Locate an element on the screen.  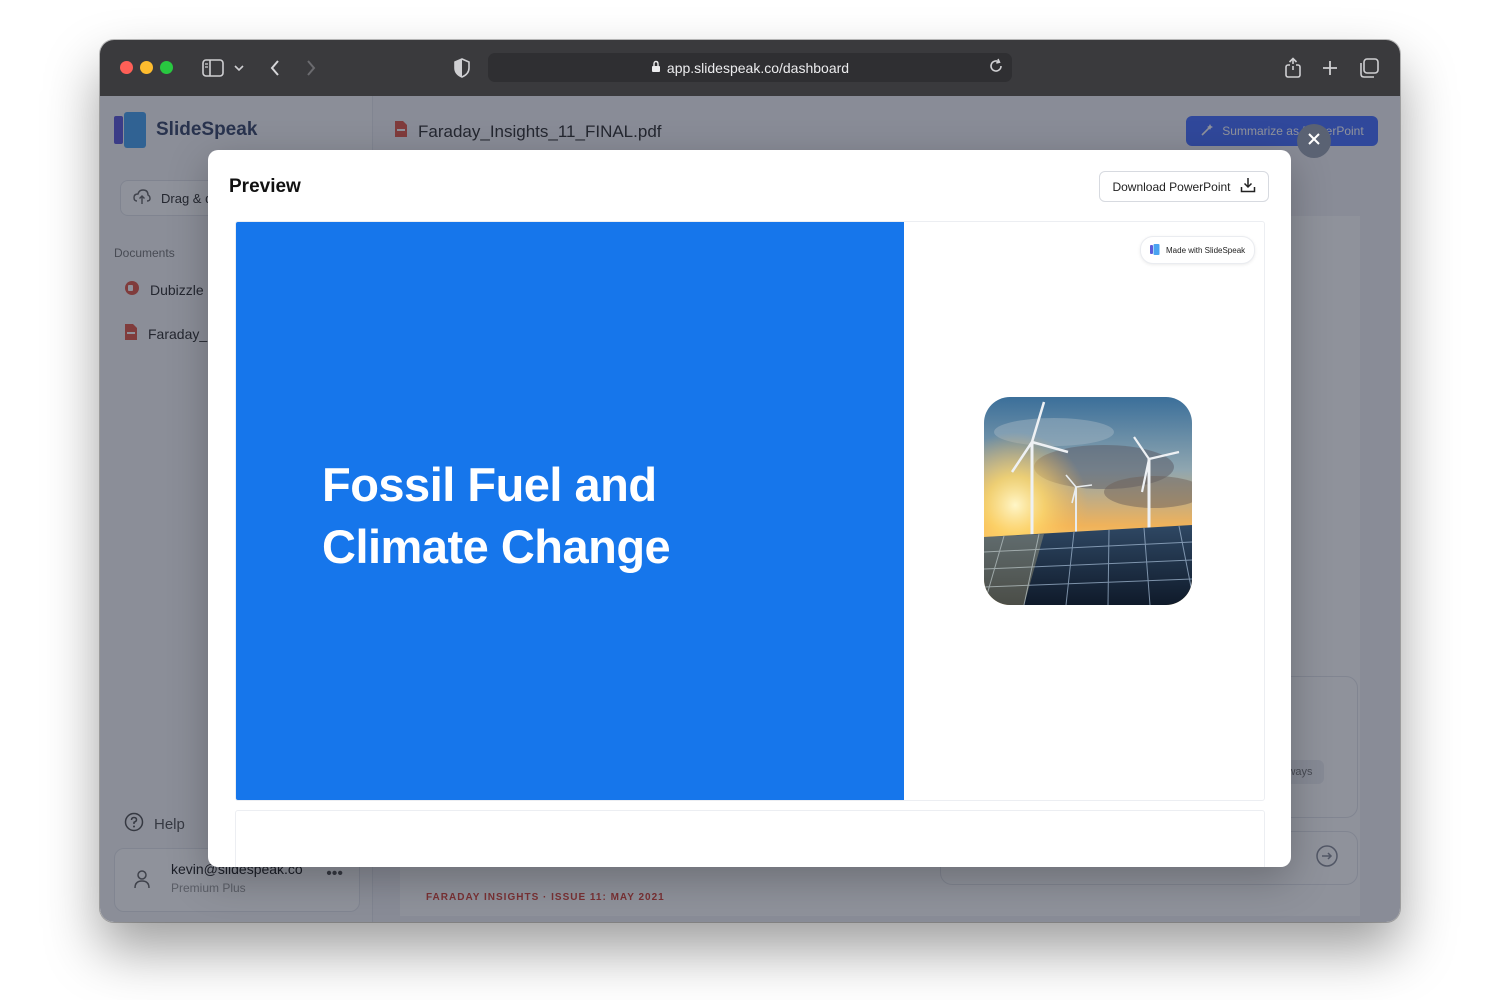
sidebar-toggle-icon is located at coordinates (213, 68).